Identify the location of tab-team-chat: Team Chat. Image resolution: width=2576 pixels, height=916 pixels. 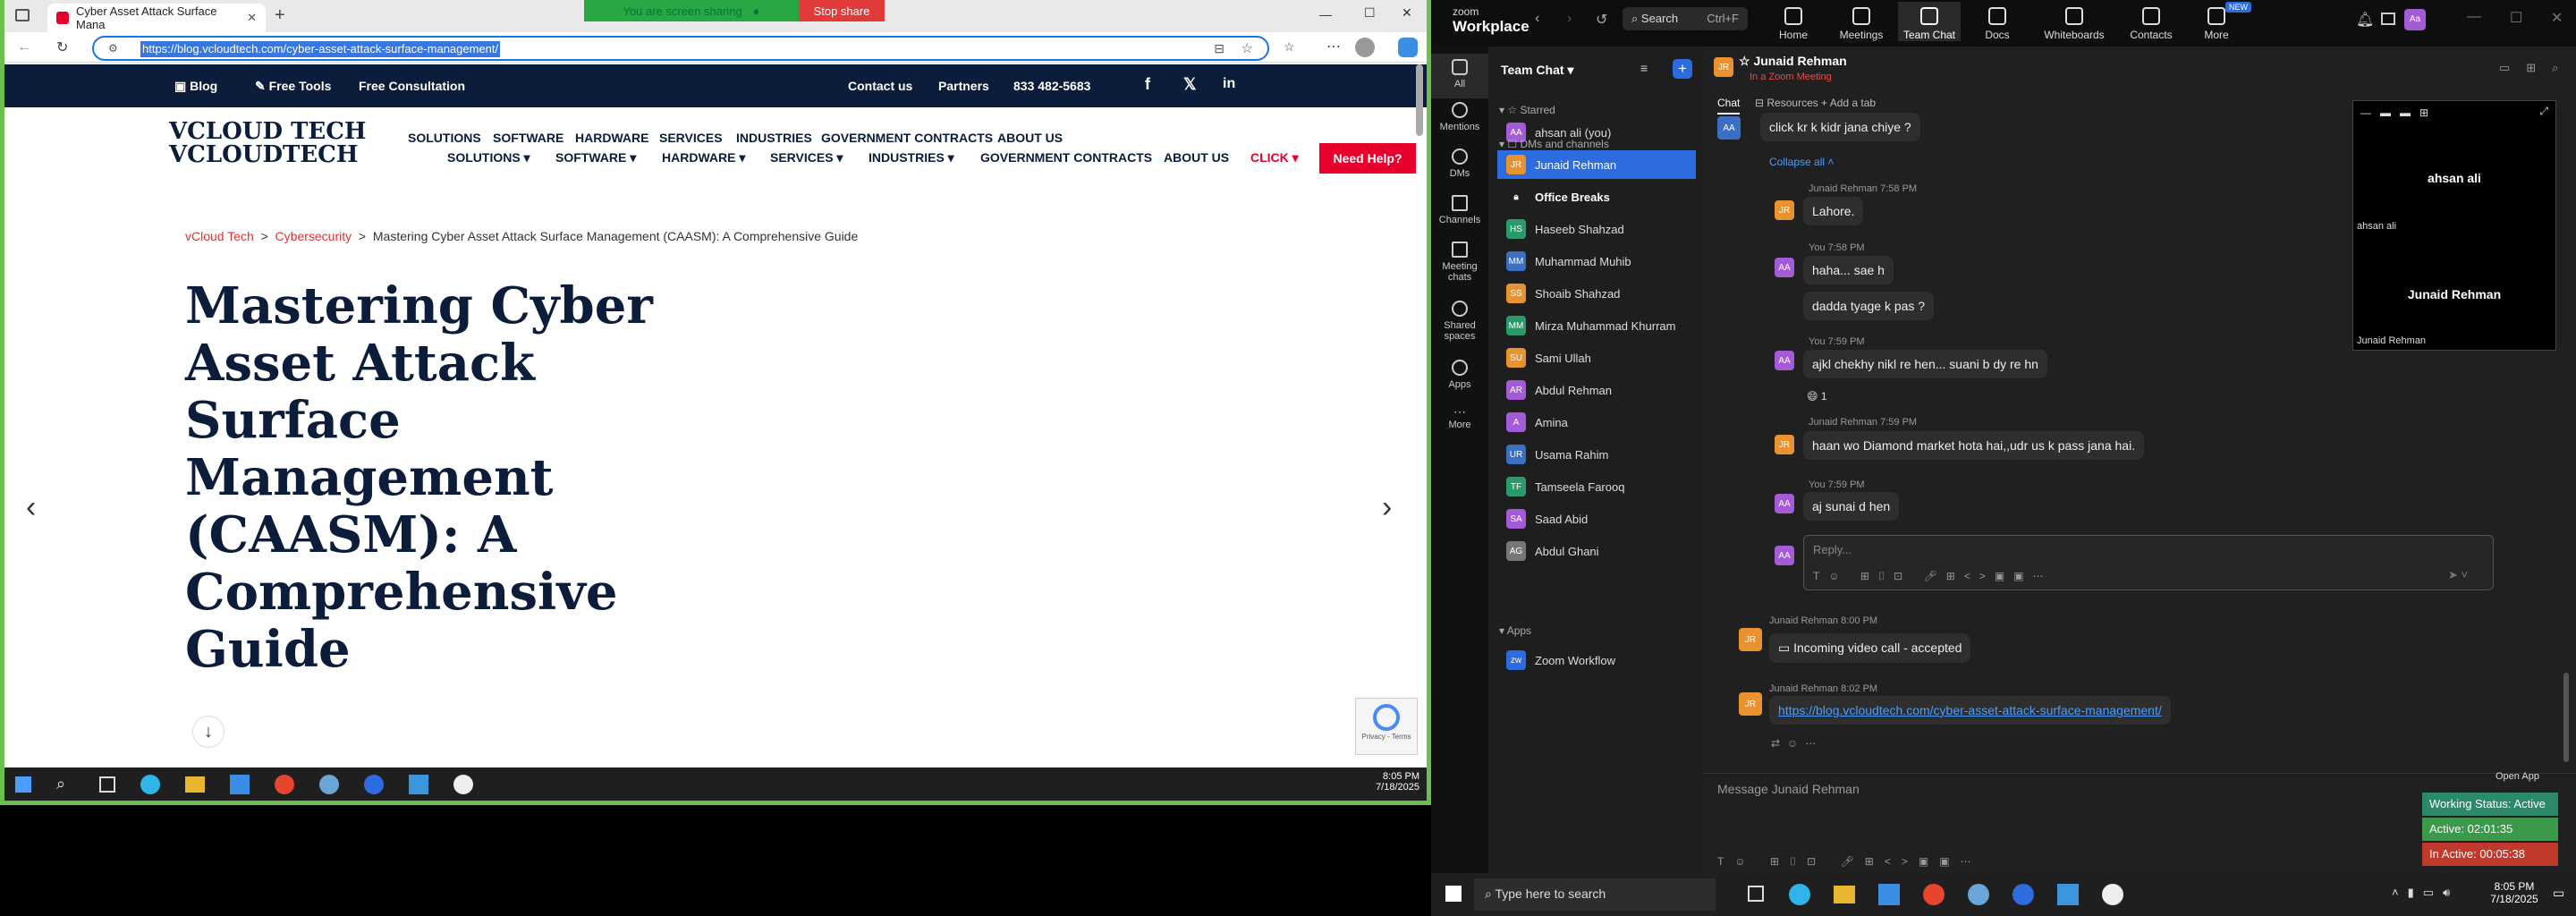
(1929, 21).